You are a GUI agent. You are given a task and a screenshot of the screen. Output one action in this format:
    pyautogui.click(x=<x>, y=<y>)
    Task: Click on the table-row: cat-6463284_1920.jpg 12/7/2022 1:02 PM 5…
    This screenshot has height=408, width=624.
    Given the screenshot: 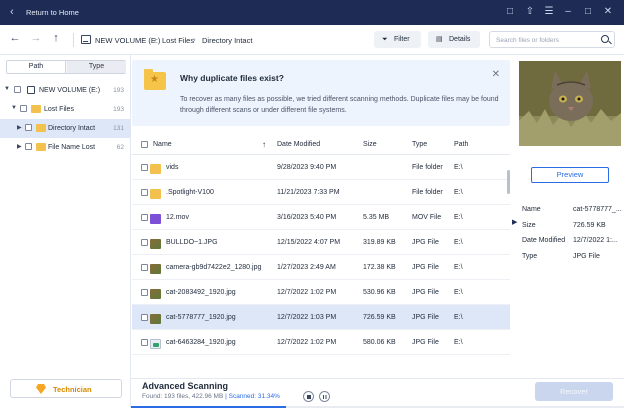 What is the action you would take?
    pyautogui.click(x=321, y=342)
    